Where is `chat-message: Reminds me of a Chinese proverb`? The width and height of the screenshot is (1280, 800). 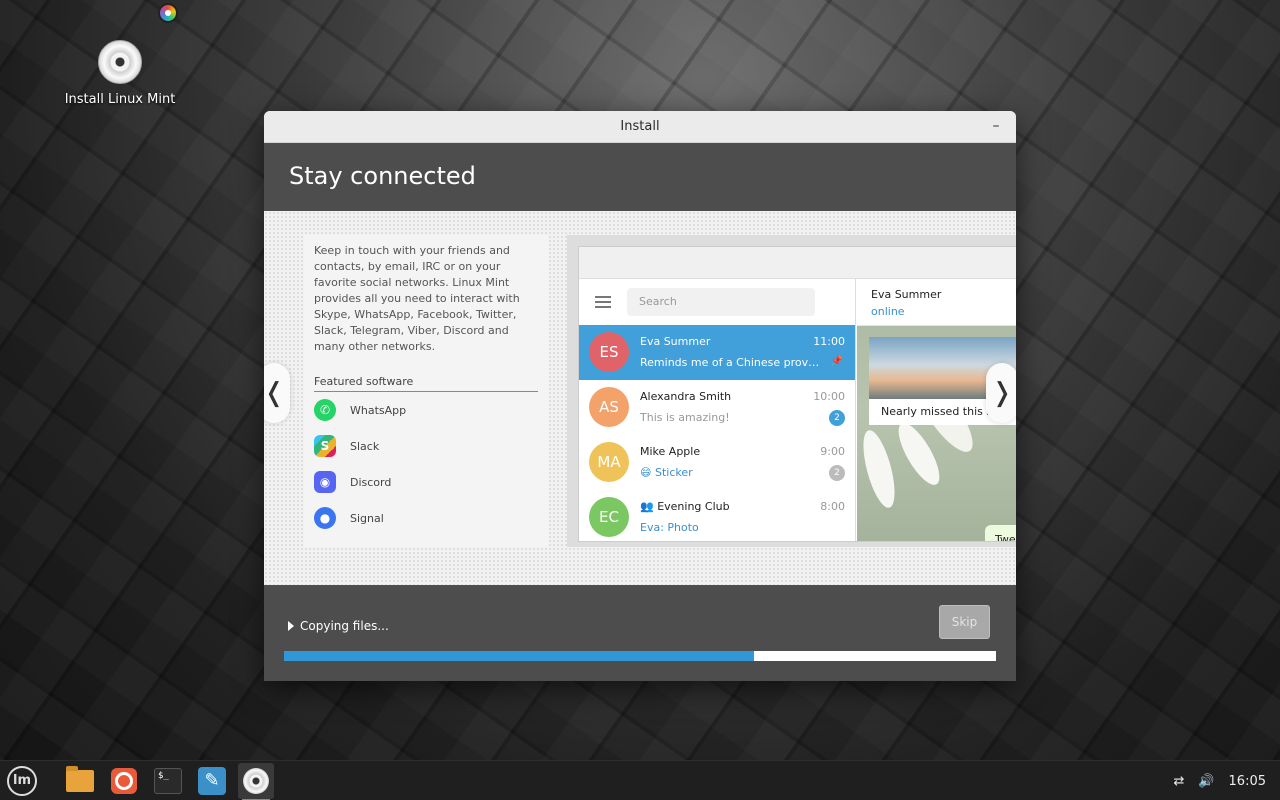
chat-message: Reminds me of a Chinese proverb is located at coordinates (732, 362).